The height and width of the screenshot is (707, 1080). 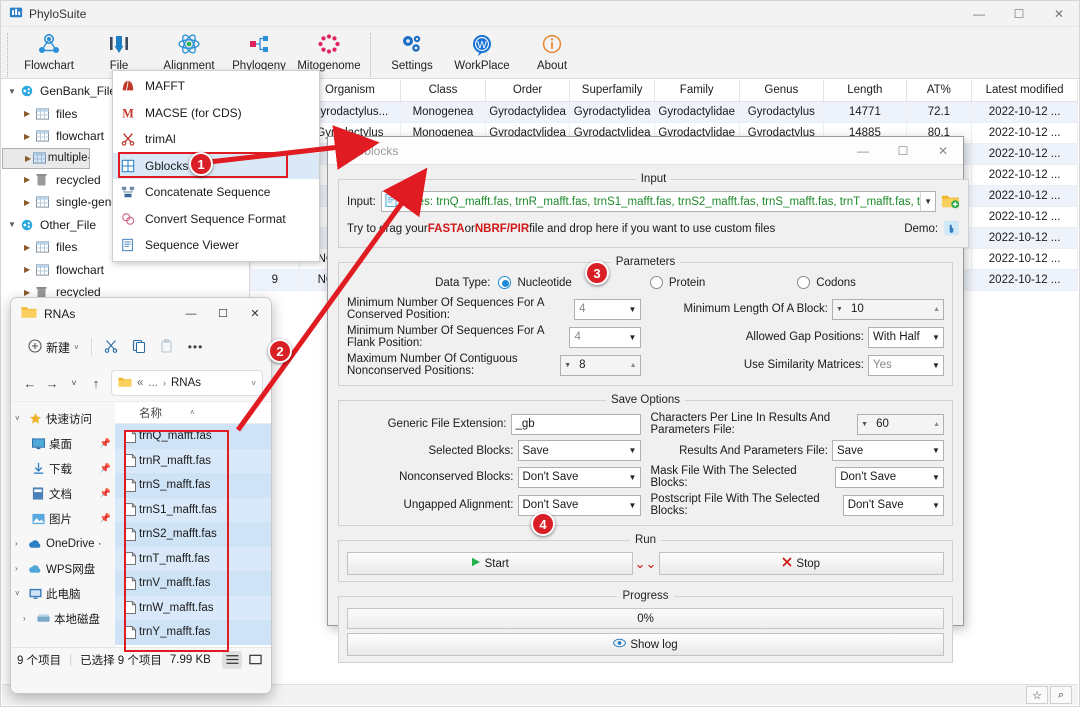 What do you see at coordinates (216, 165) in the screenshot?
I see `menu-item-gblocks: Gblocks` at bounding box center [216, 165].